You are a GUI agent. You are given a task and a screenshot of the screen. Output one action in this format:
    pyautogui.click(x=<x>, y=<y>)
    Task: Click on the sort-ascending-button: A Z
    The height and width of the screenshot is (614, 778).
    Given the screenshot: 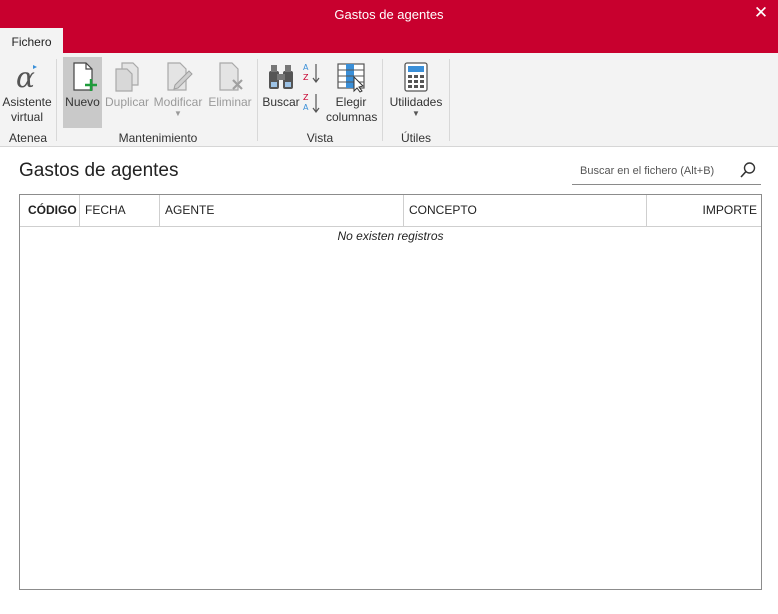 What is the action you would take?
    pyautogui.click(x=312, y=73)
    